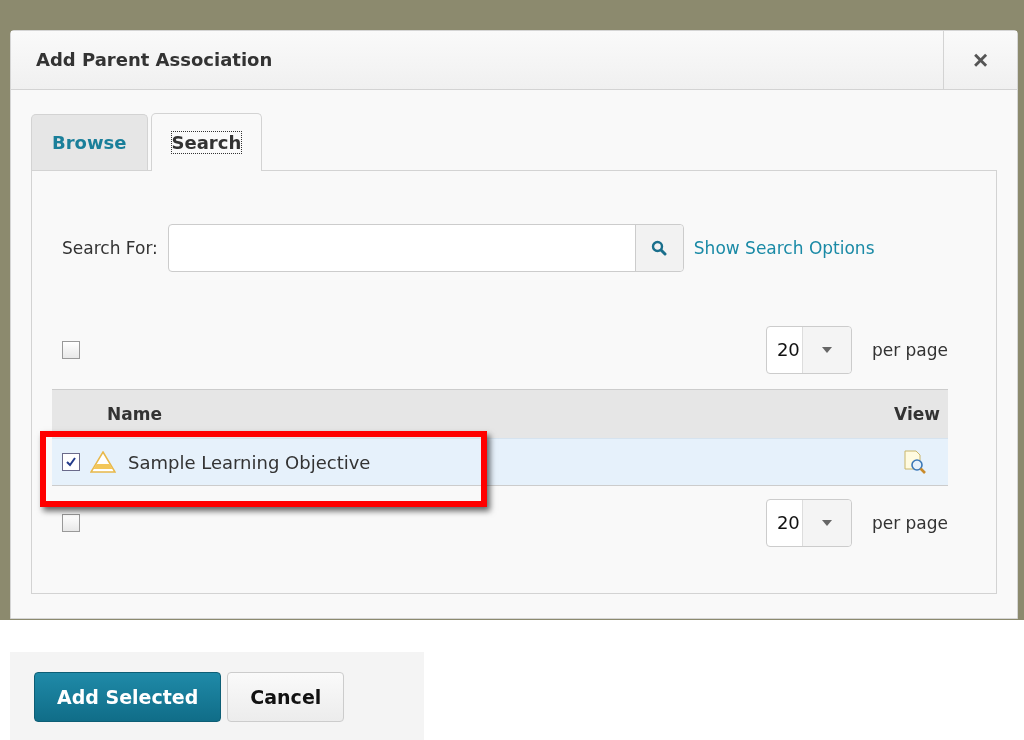 The width and height of the screenshot is (1024, 740). What do you see at coordinates (89, 142) in the screenshot?
I see `tab: Browse` at bounding box center [89, 142].